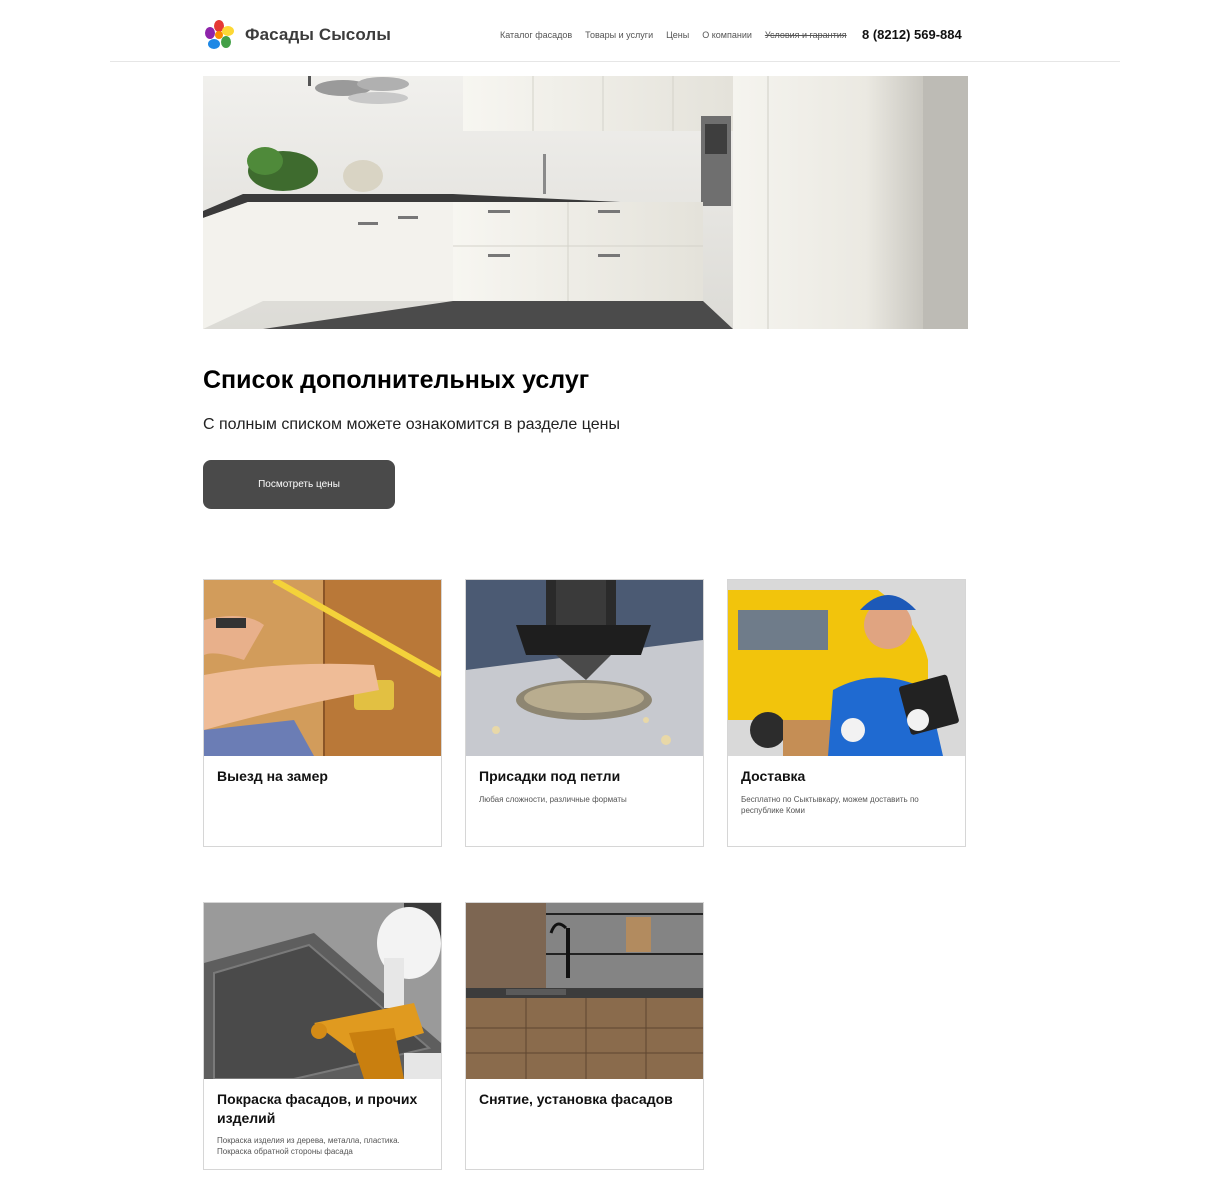 This screenshot has width=1207, height=1204. I want to click on kitchen-install-photo, so click(584, 991).